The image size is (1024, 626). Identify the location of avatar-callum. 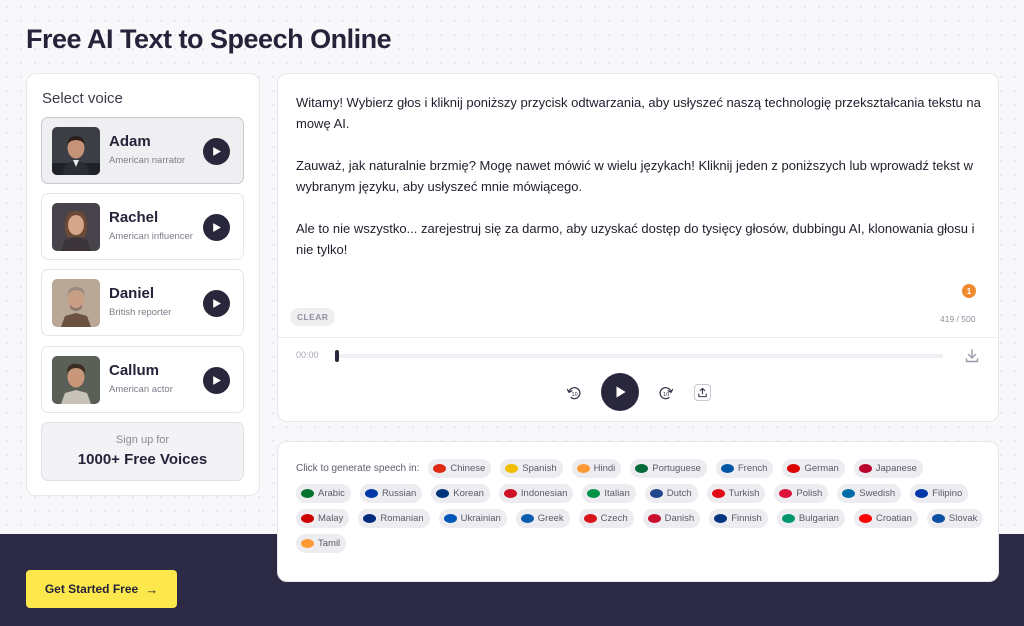
(76, 380).